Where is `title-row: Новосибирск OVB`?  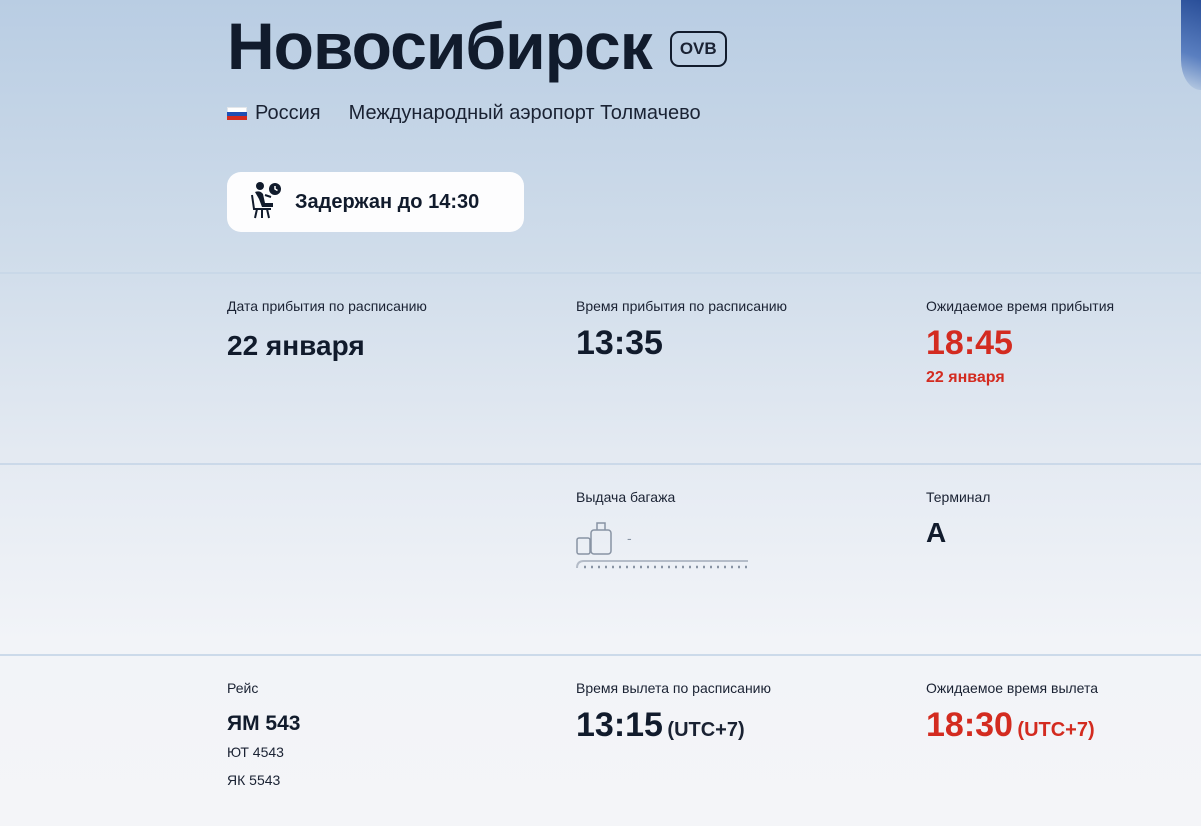 title-row: Новосибирск OVB is located at coordinates (477, 46).